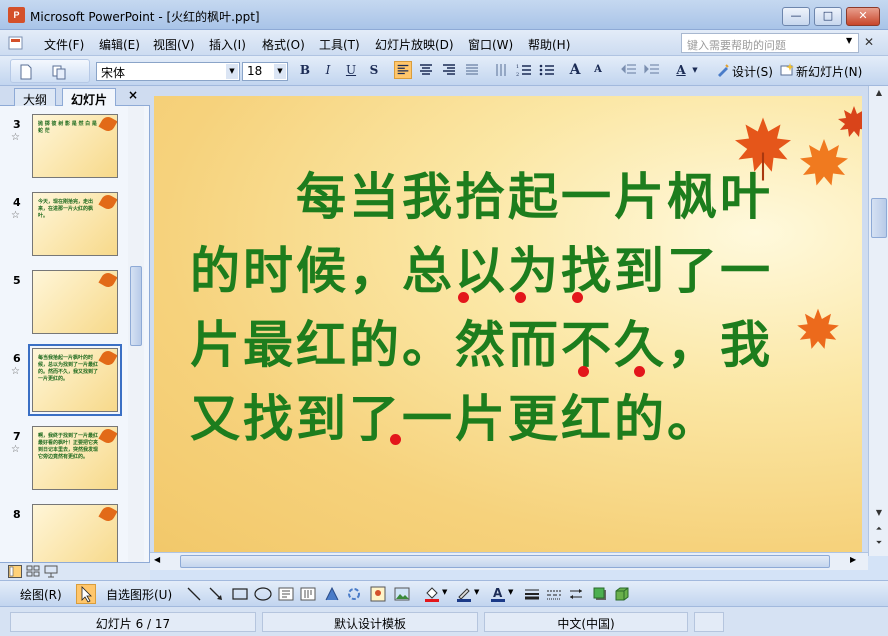 This screenshot has width=888, height=636. I want to click on align-center-icon, so click(426, 70).